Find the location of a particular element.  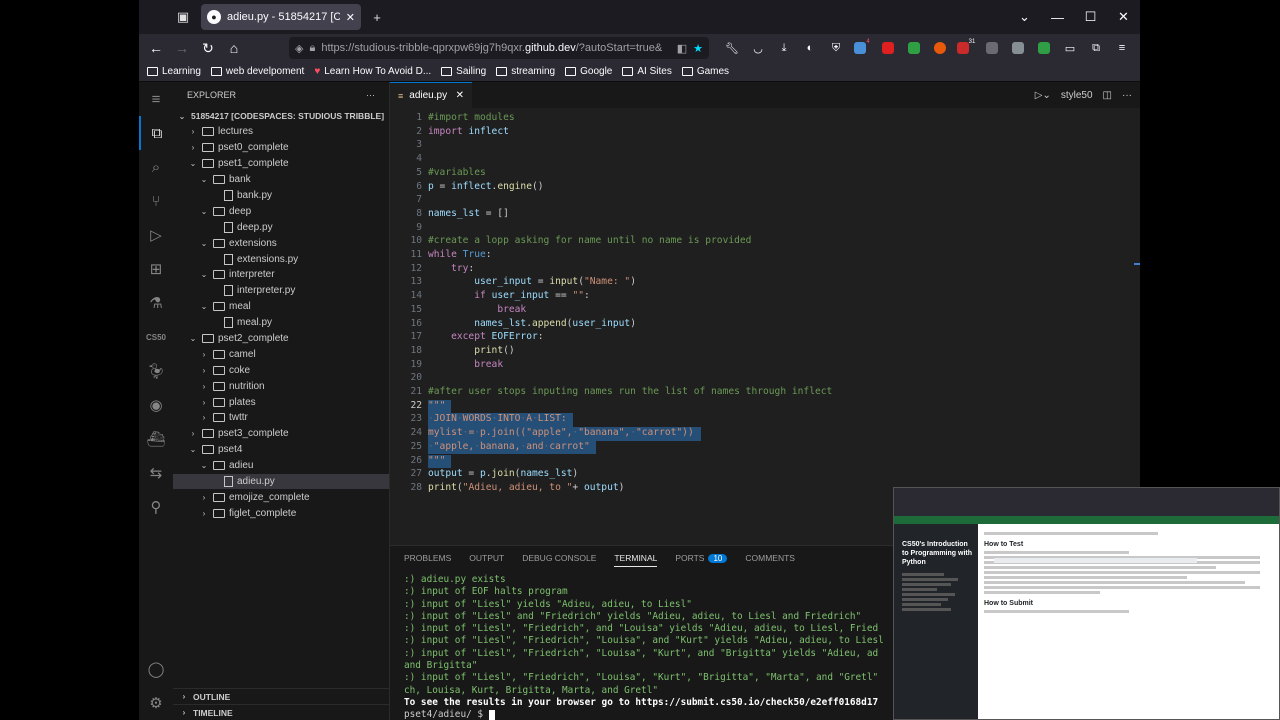

browser-tab-active: ● adieu.py - 51854217 [Codespac ✕ is located at coordinates (281, 17).